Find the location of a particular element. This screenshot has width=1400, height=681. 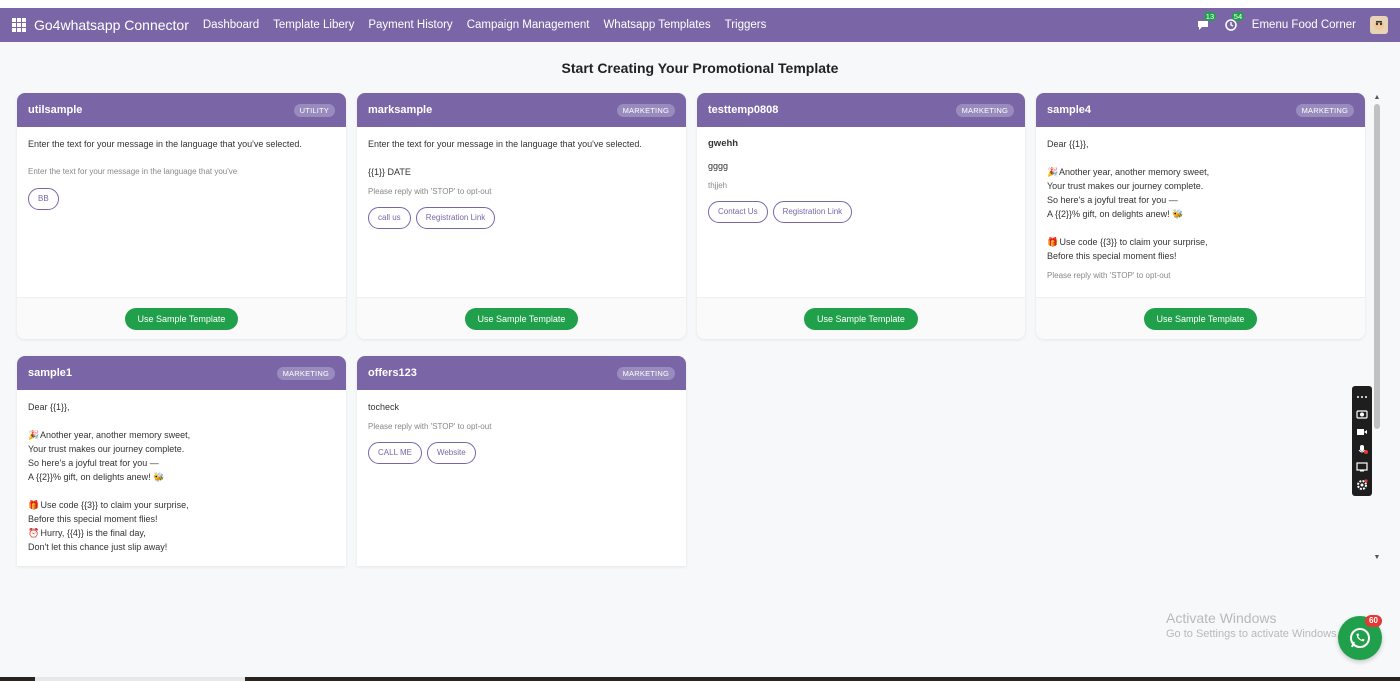

message-header: gwehh is located at coordinates (723, 143).